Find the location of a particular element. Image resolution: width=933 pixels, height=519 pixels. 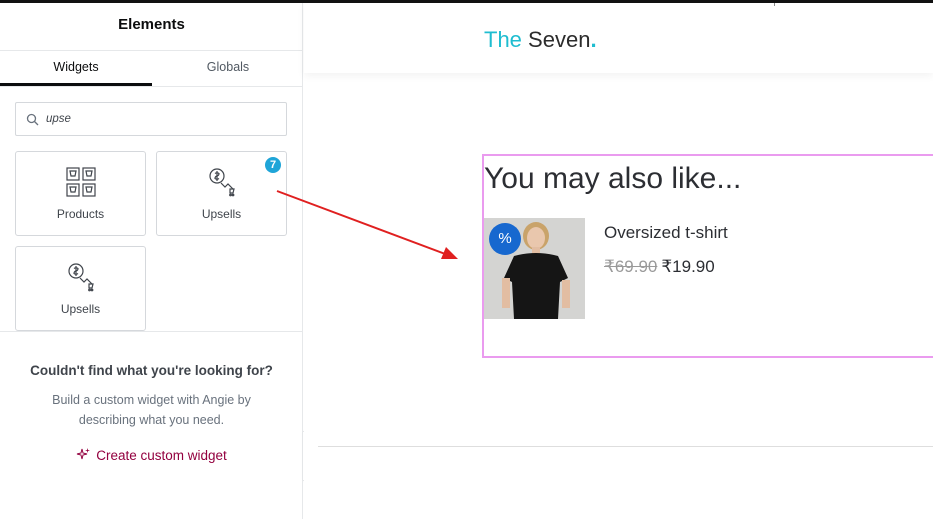

tabs-divider is located at coordinates (151, 86).